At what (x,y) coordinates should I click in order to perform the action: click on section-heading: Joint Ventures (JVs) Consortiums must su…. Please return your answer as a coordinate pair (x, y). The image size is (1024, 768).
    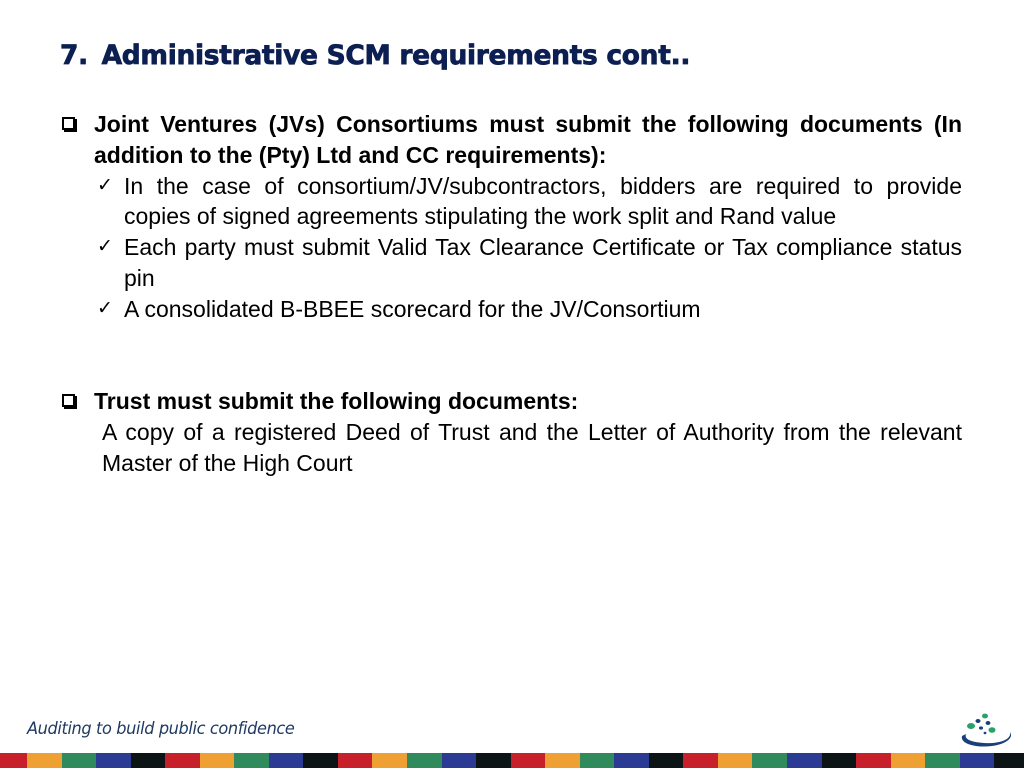
    Looking at the image, I should click on (512, 140).